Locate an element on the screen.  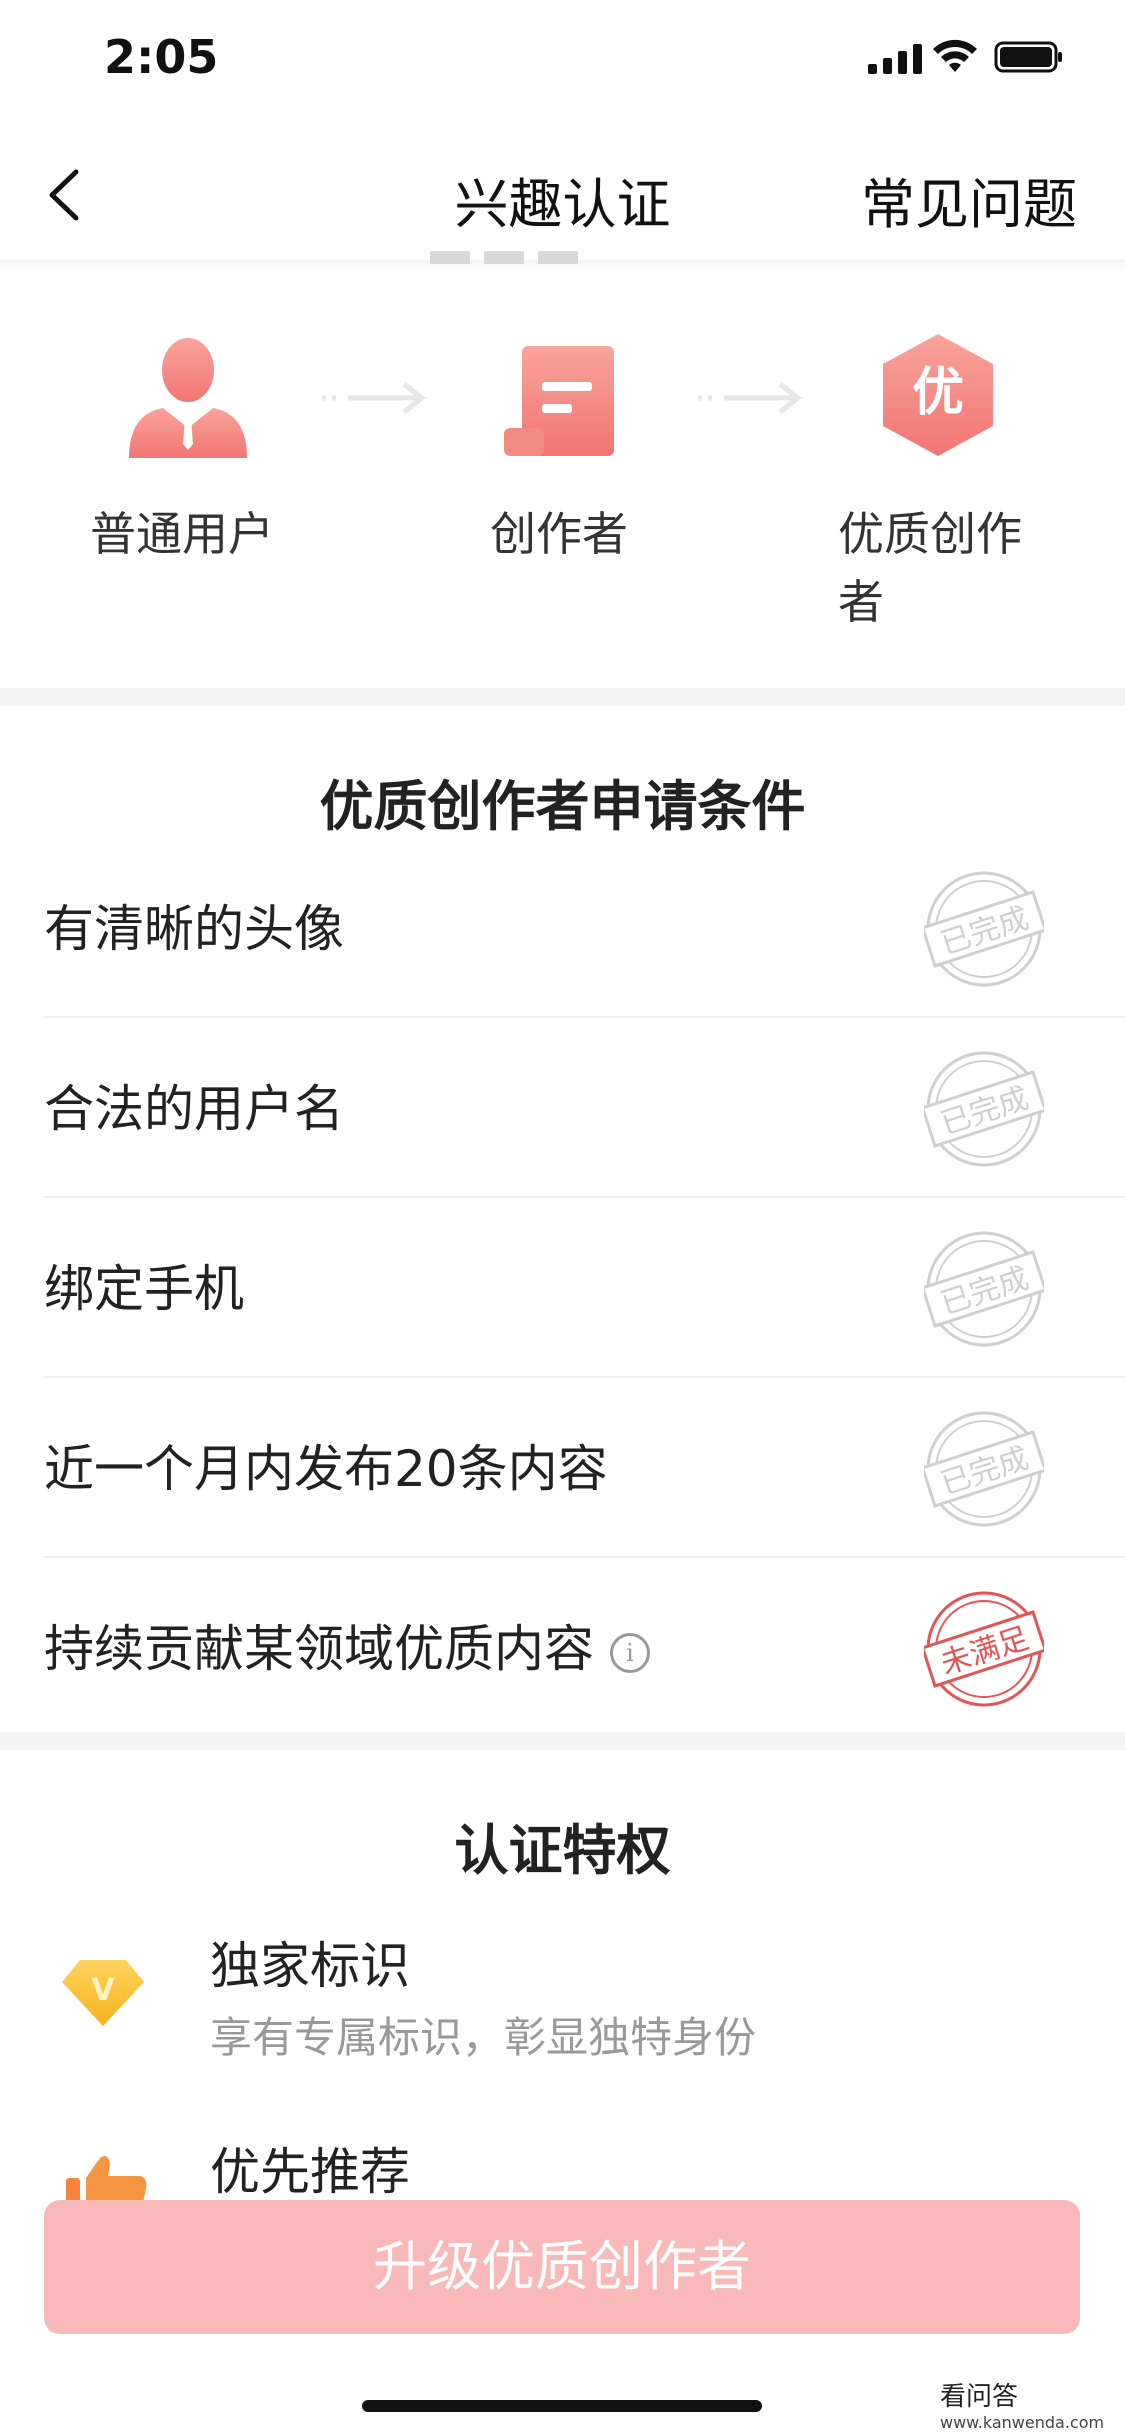
status-time: 2:05 is located at coordinates (161, 57).